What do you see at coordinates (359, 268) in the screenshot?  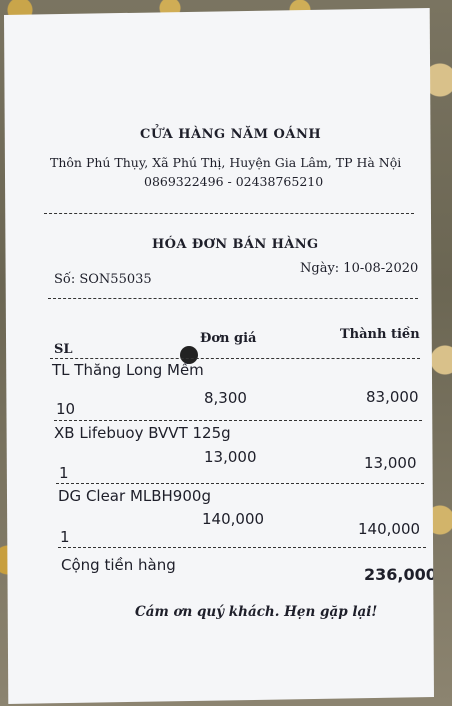 I see `invoice-date: Ngày: 10-08-2020` at bounding box center [359, 268].